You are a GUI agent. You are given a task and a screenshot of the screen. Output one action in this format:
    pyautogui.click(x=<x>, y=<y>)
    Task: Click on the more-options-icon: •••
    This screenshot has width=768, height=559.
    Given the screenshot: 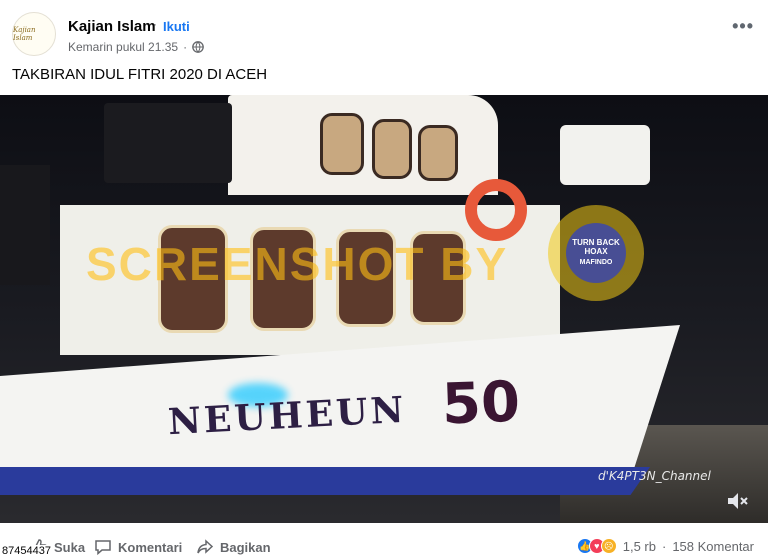 What is the action you would take?
    pyautogui.click(x=743, y=26)
    